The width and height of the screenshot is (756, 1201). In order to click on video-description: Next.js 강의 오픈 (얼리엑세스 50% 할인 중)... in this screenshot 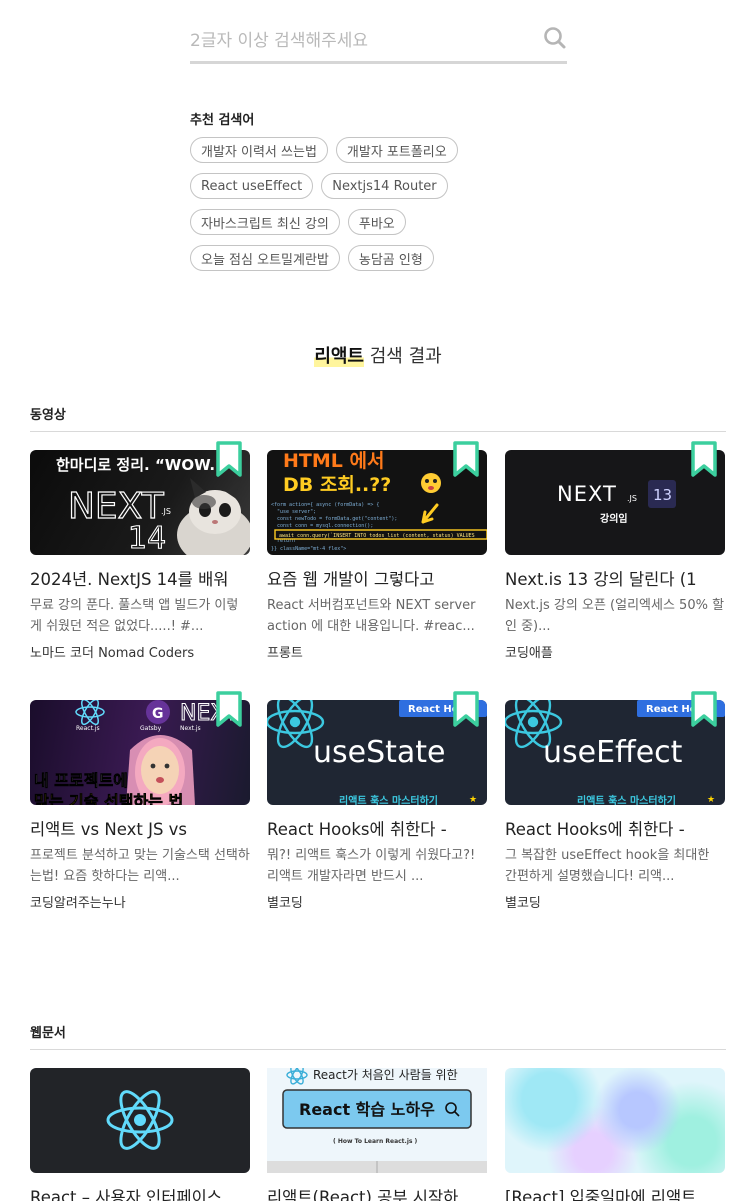, I will do `click(615, 616)`.